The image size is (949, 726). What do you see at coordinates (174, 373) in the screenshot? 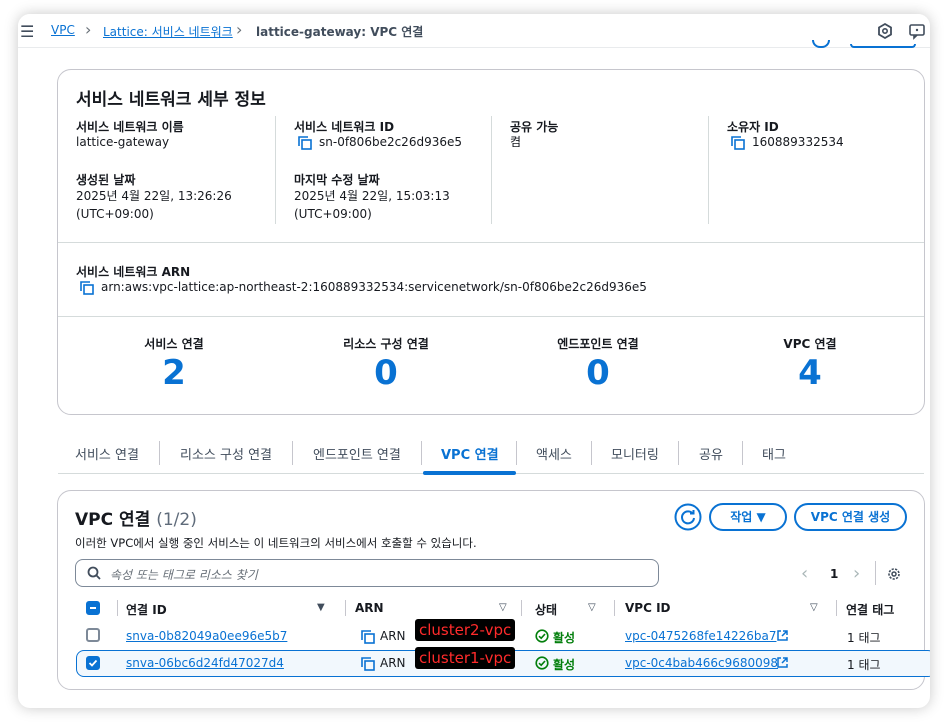
I see `counter-service-value: 2` at bounding box center [174, 373].